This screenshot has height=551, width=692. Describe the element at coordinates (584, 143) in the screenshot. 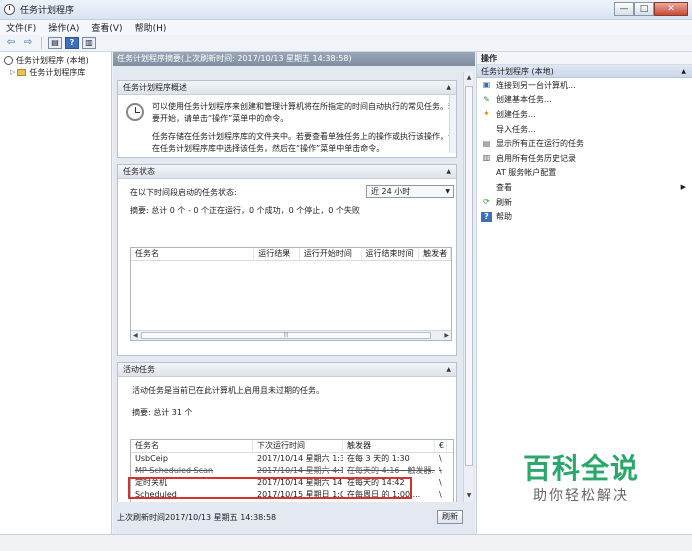

I see `action-show-running: ▤ 显示所有正在运行的任务` at that location.